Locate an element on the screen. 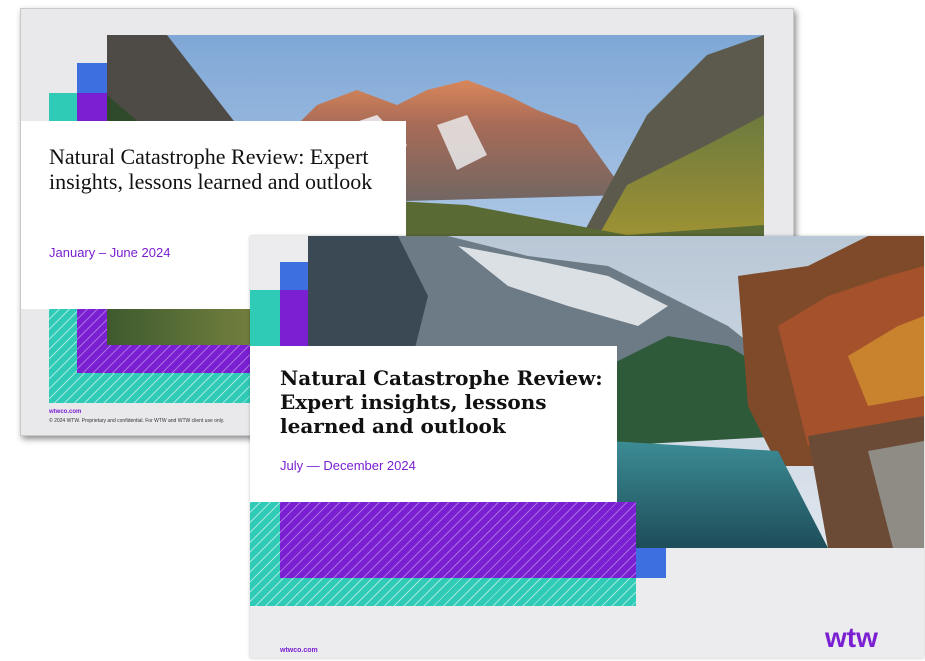 This screenshot has height=661, width=925. slide-subtitle: January – June 2024 is located at coordinates (110, 252).